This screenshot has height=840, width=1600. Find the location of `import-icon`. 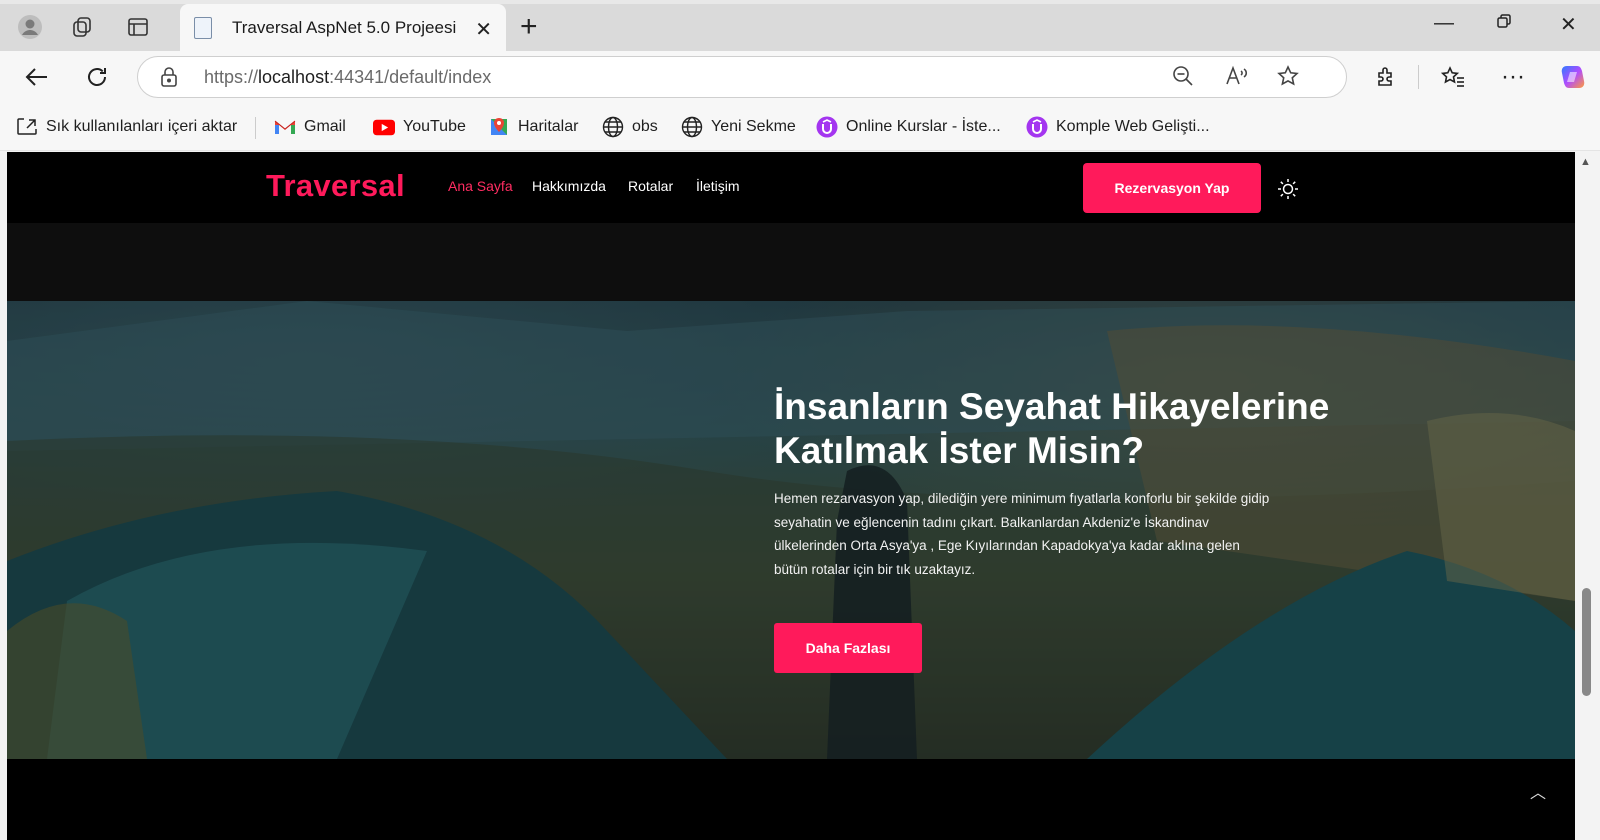

import-icon is located at coordinates (27, 127).